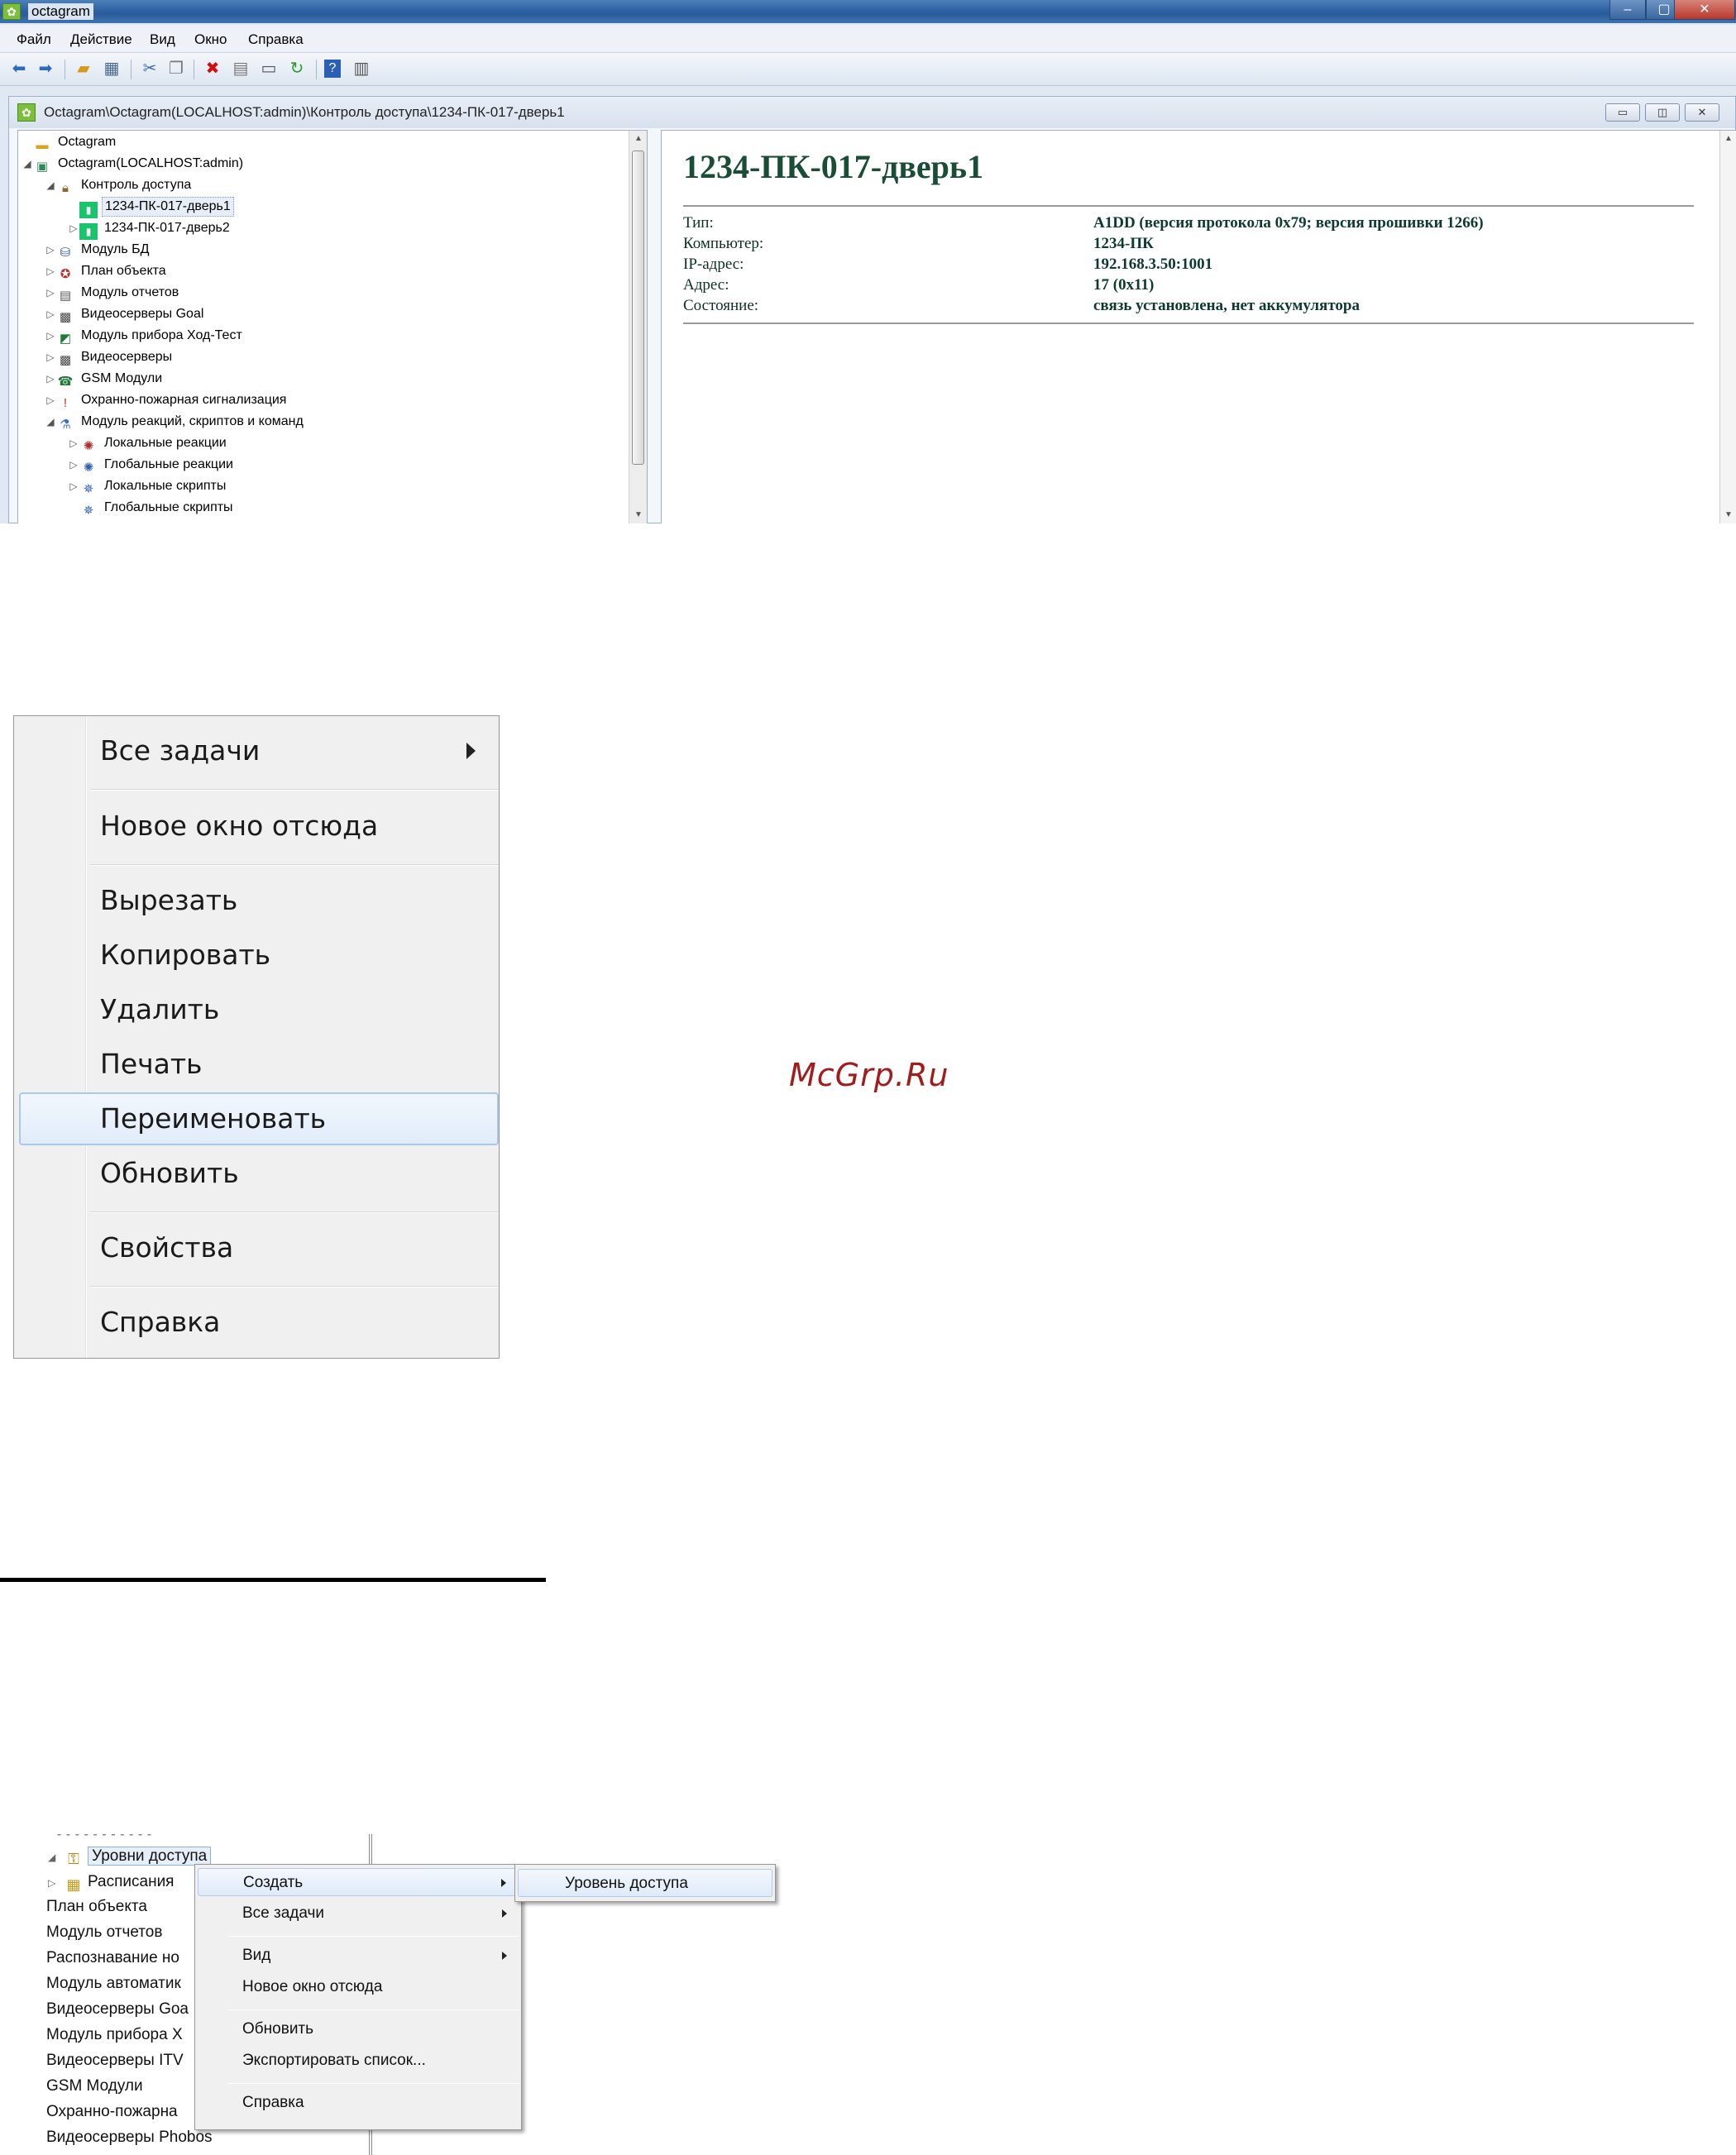  I want to click on tree-item-object-plan: План объекта, so click(96, 1907).